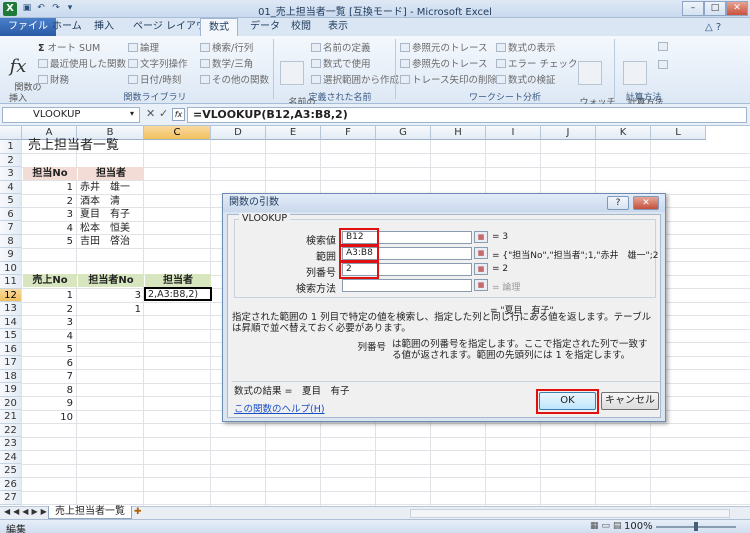  What do you see at coordinates (618, 203) in the screenshot?
I see `dialog-help-icon: ?` at bounding box center [618, 203].